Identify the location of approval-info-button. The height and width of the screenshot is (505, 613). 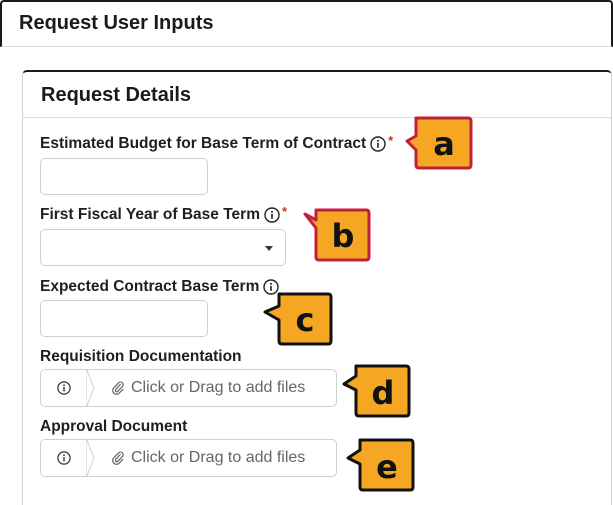
(63, 458).